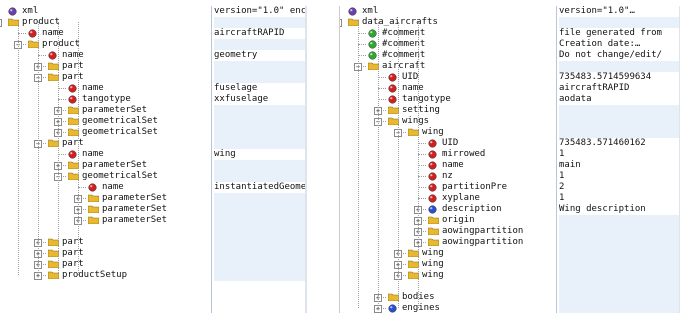 The width and height of the screenshot is (680, 313). I want to click on value-cell: fuselage, so click(260, 88).